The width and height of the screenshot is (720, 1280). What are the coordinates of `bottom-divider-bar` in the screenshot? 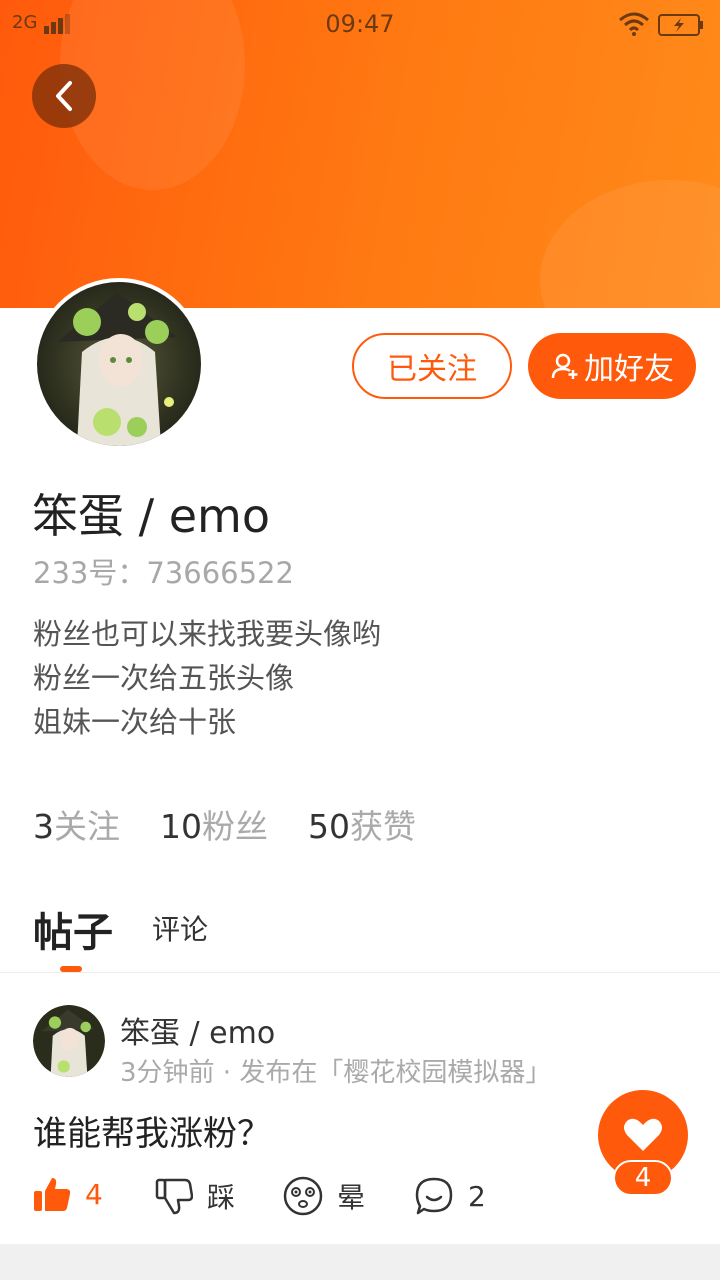 It's located at (360, 1262).